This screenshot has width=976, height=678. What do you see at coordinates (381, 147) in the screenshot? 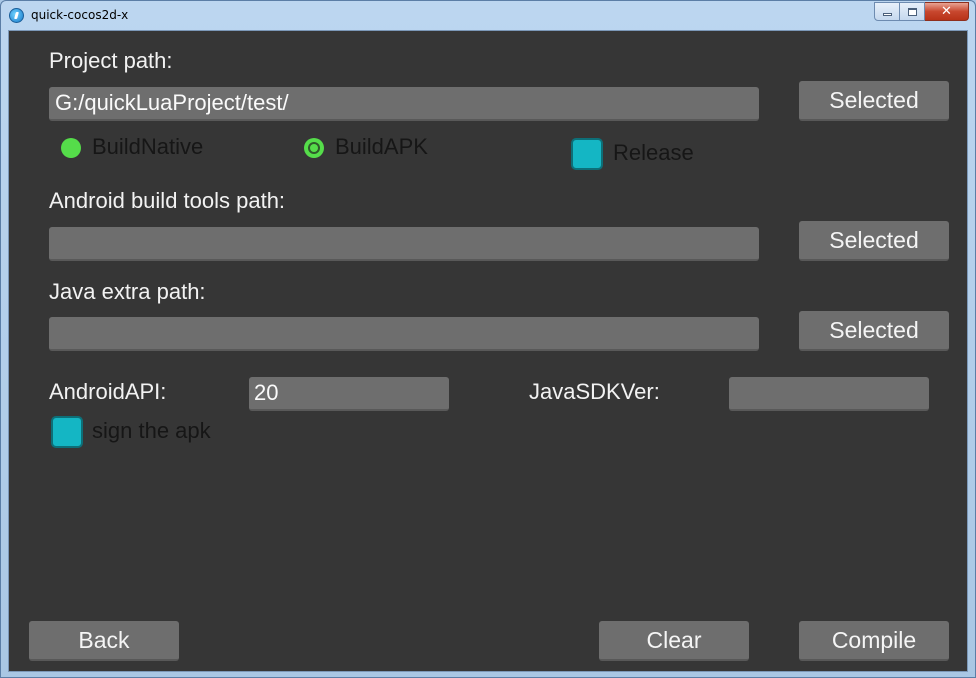
I see `build-apk-label: BuildAPK` at bounding box center [381, 147].